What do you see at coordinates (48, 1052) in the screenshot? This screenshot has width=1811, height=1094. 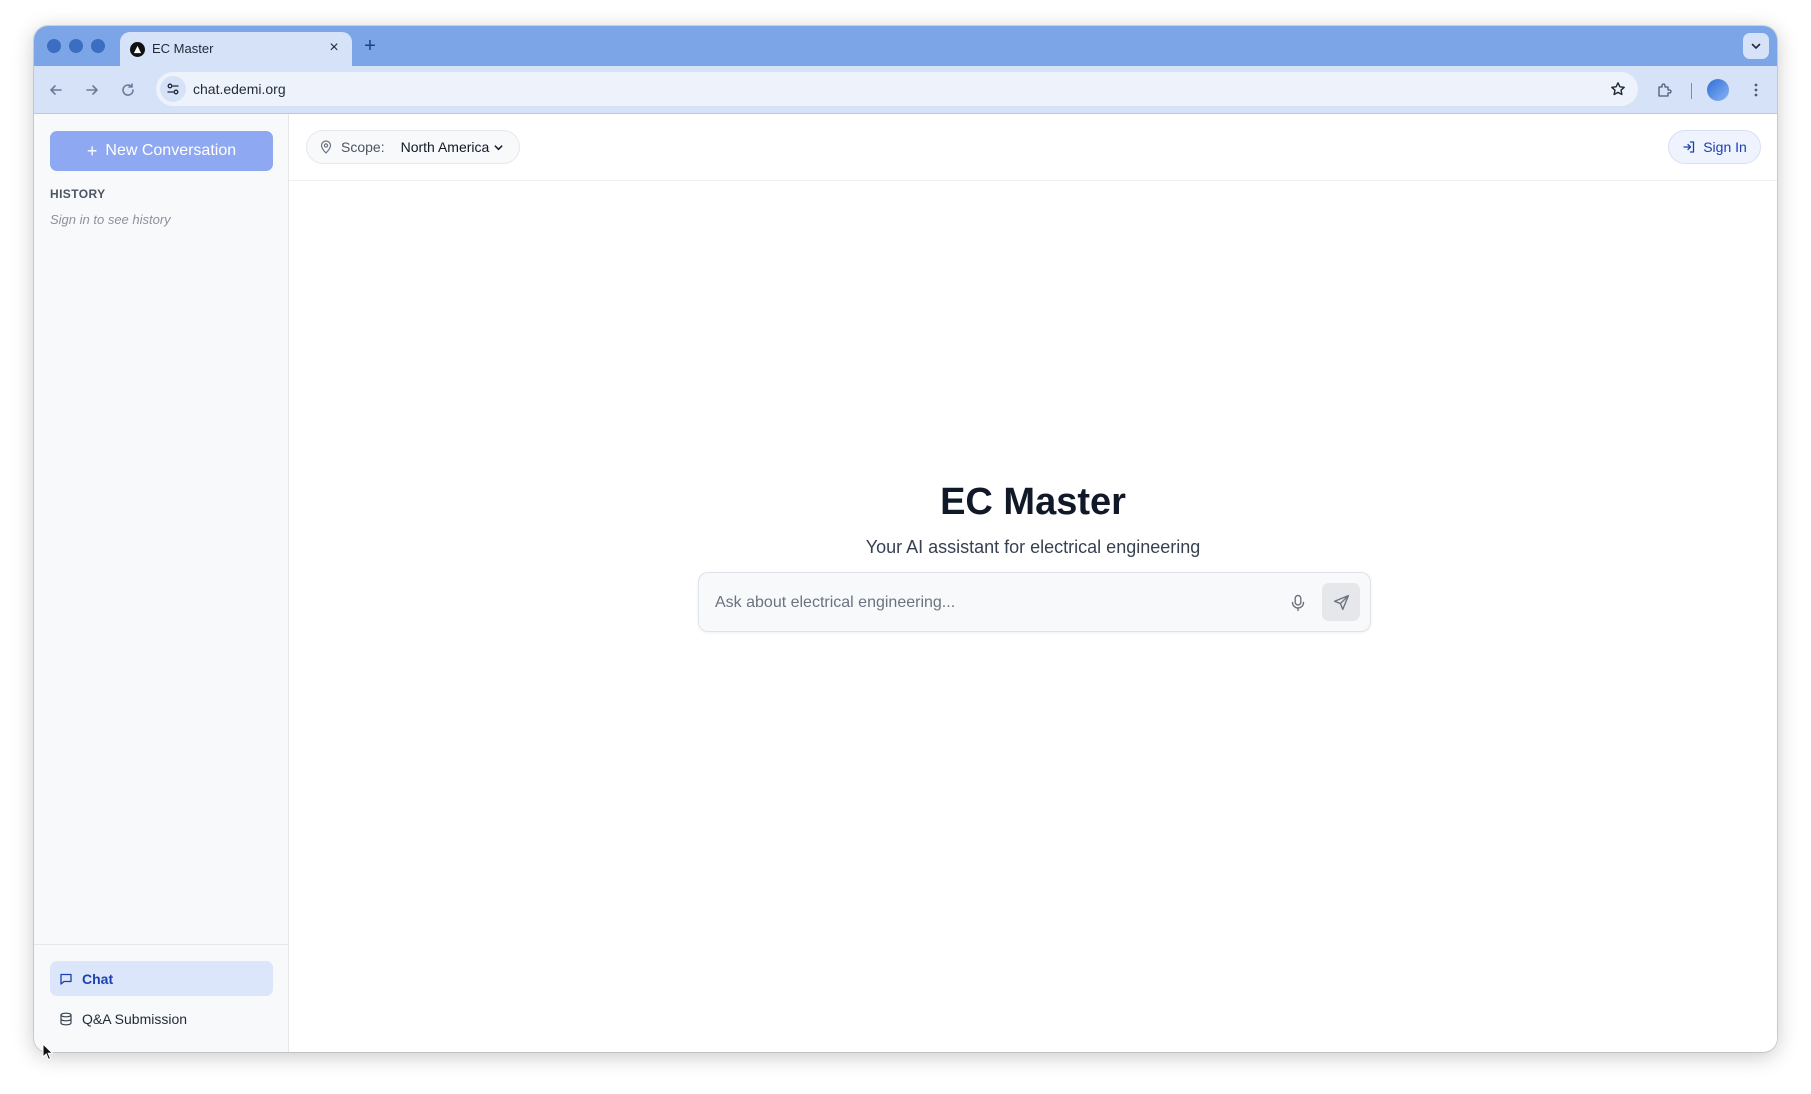 I see `mouse-cursor-icon` at bounding box center [48, 1052].